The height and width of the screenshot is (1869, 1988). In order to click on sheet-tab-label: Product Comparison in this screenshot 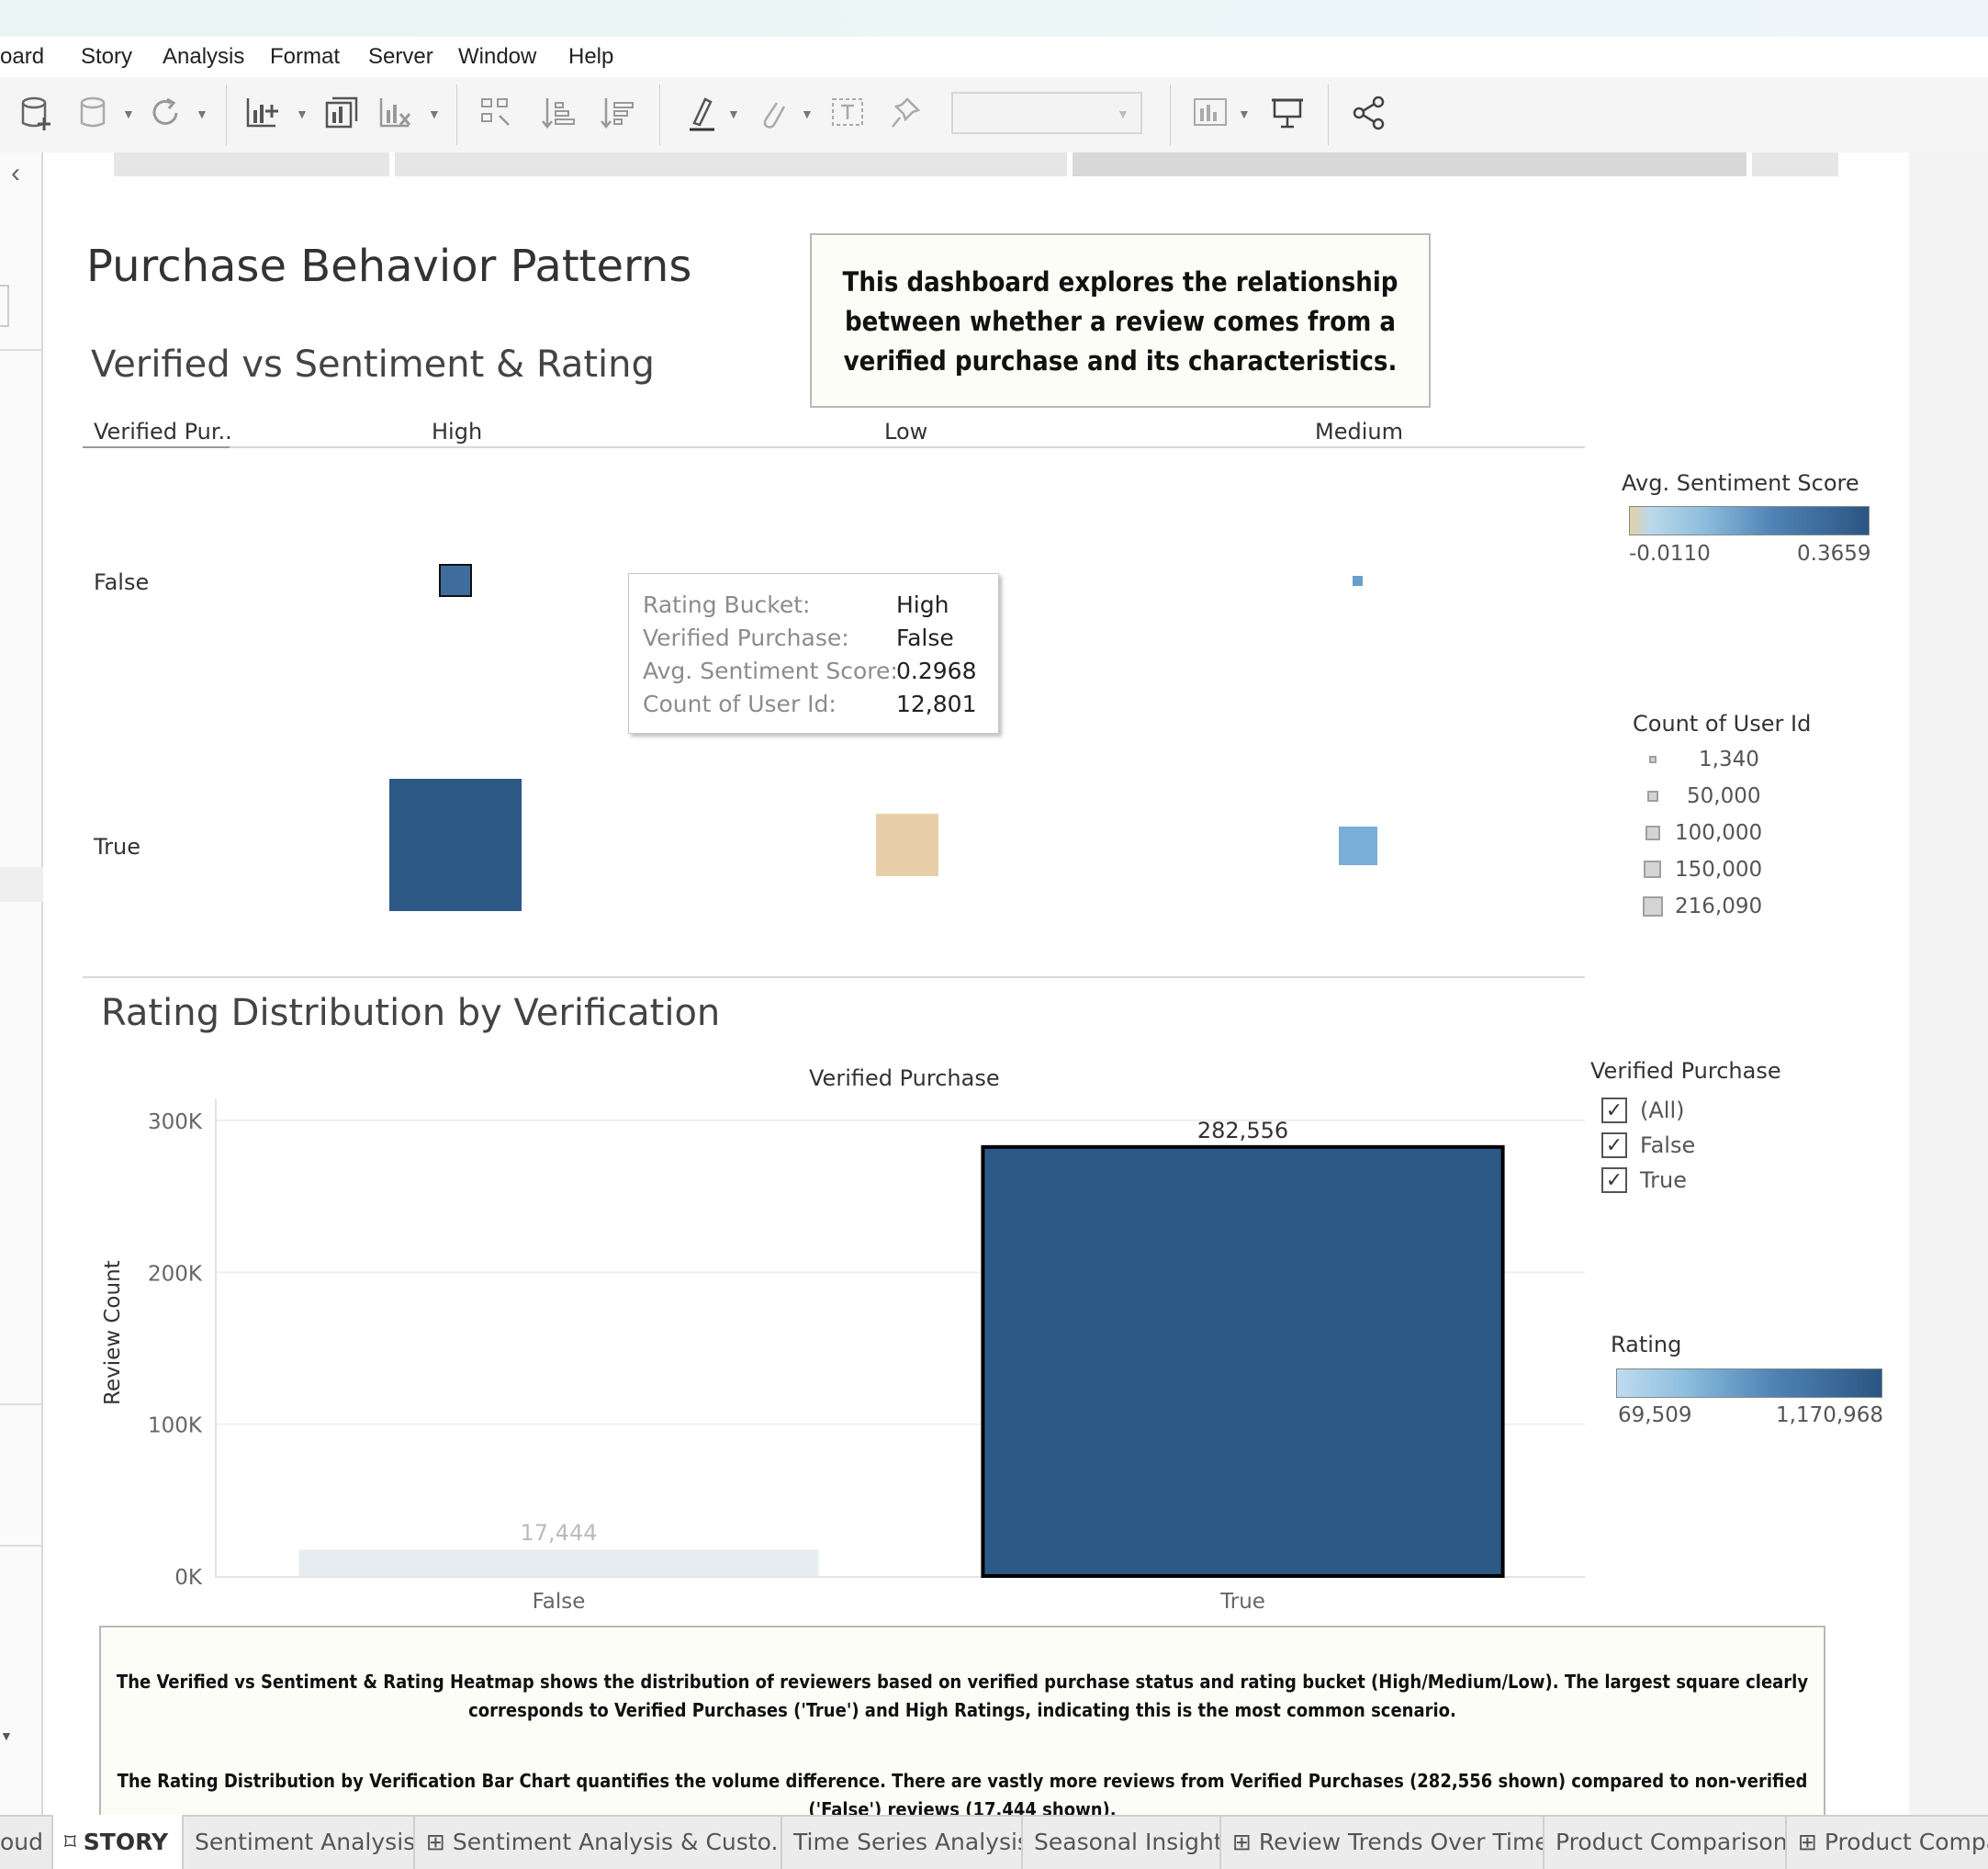, I will do `click(1671, 1842)`.